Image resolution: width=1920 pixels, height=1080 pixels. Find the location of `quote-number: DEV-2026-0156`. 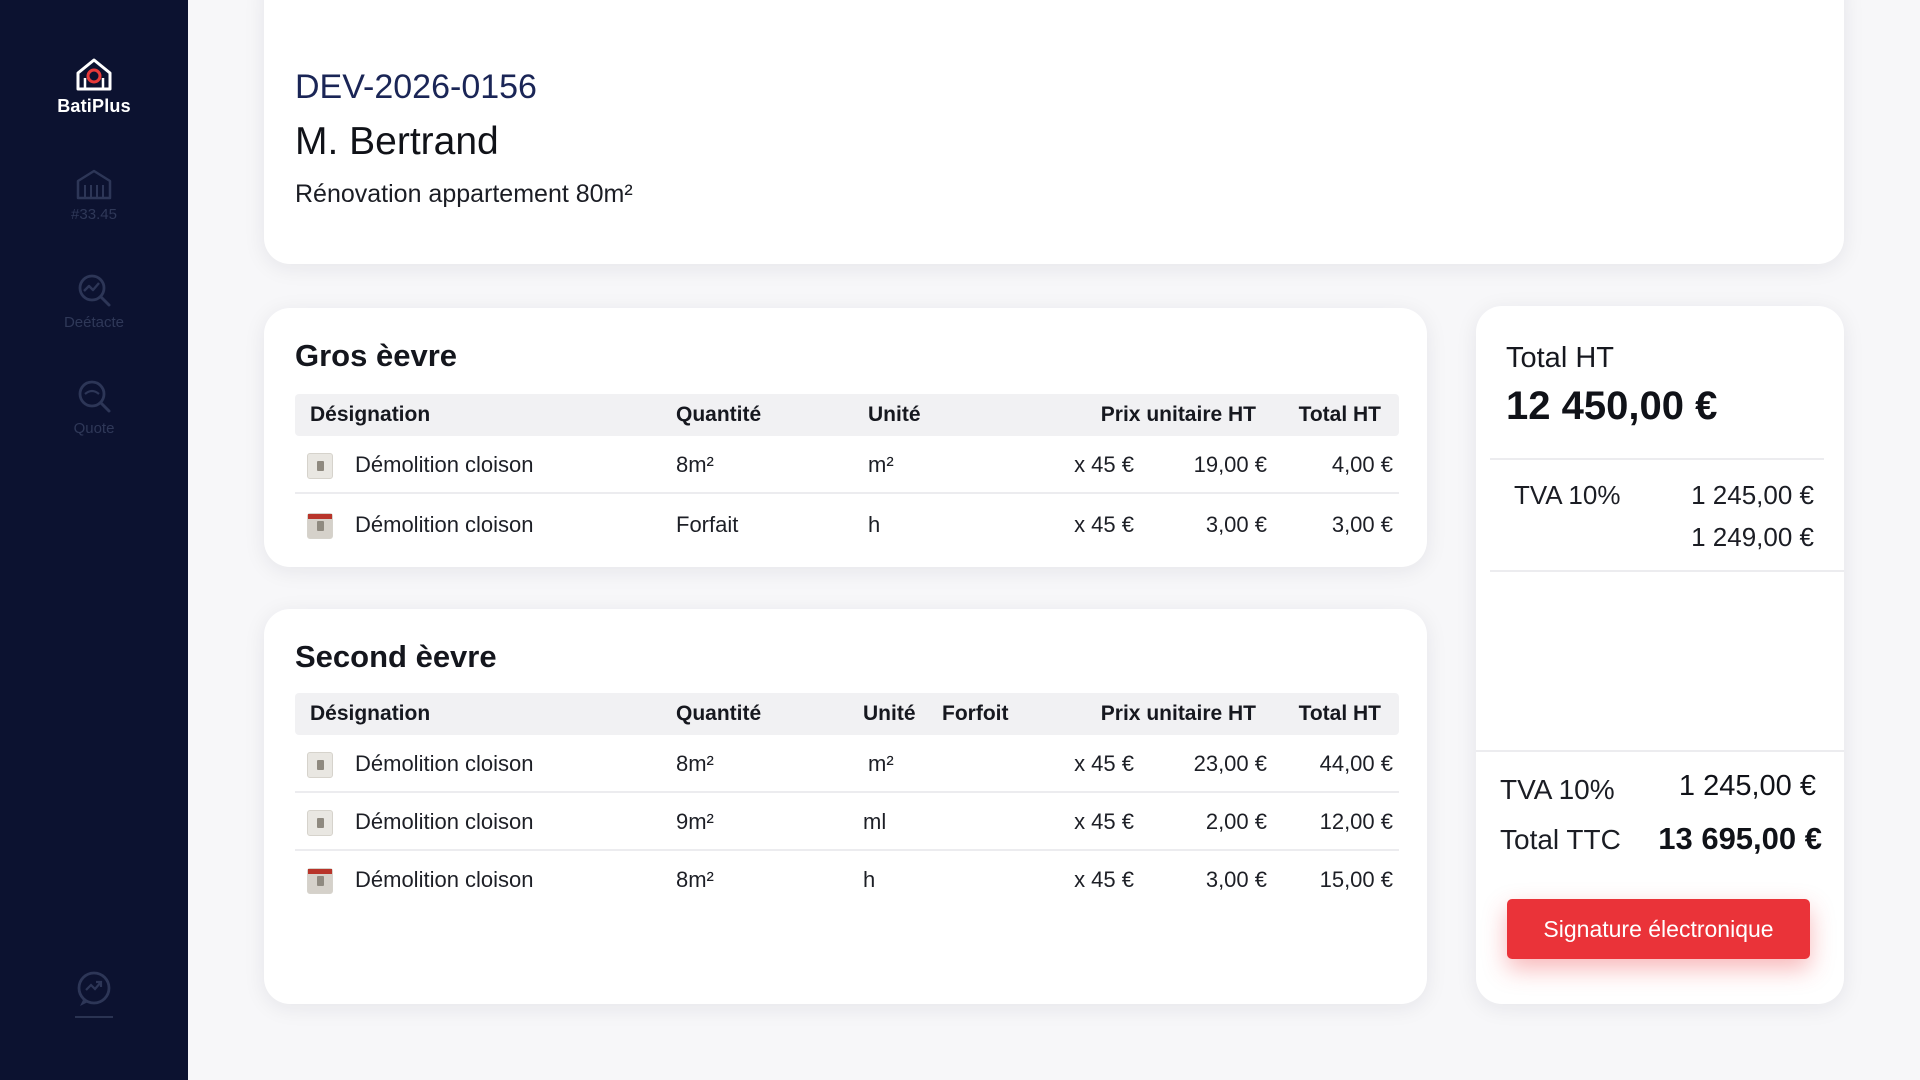

quote-number: DEV-2026-0156 is located at coordinates (416, 87).